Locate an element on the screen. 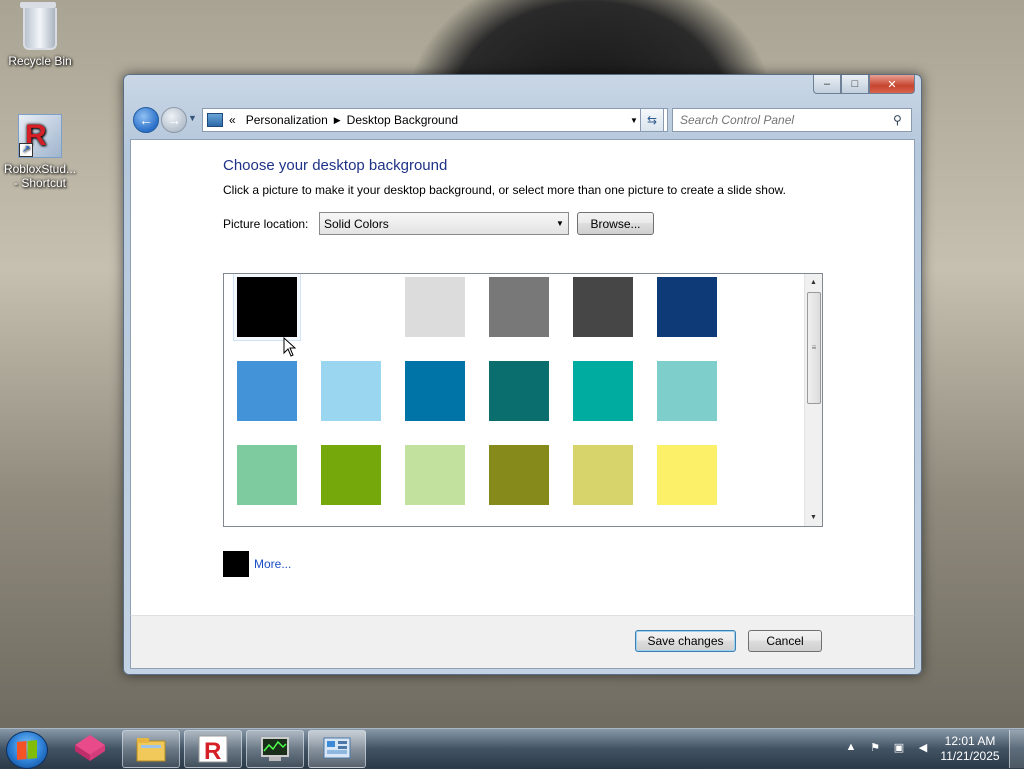 This screenshot has height=769, width=1024. scroll-down-icon: ▼ is located at coordinates (813, 517).